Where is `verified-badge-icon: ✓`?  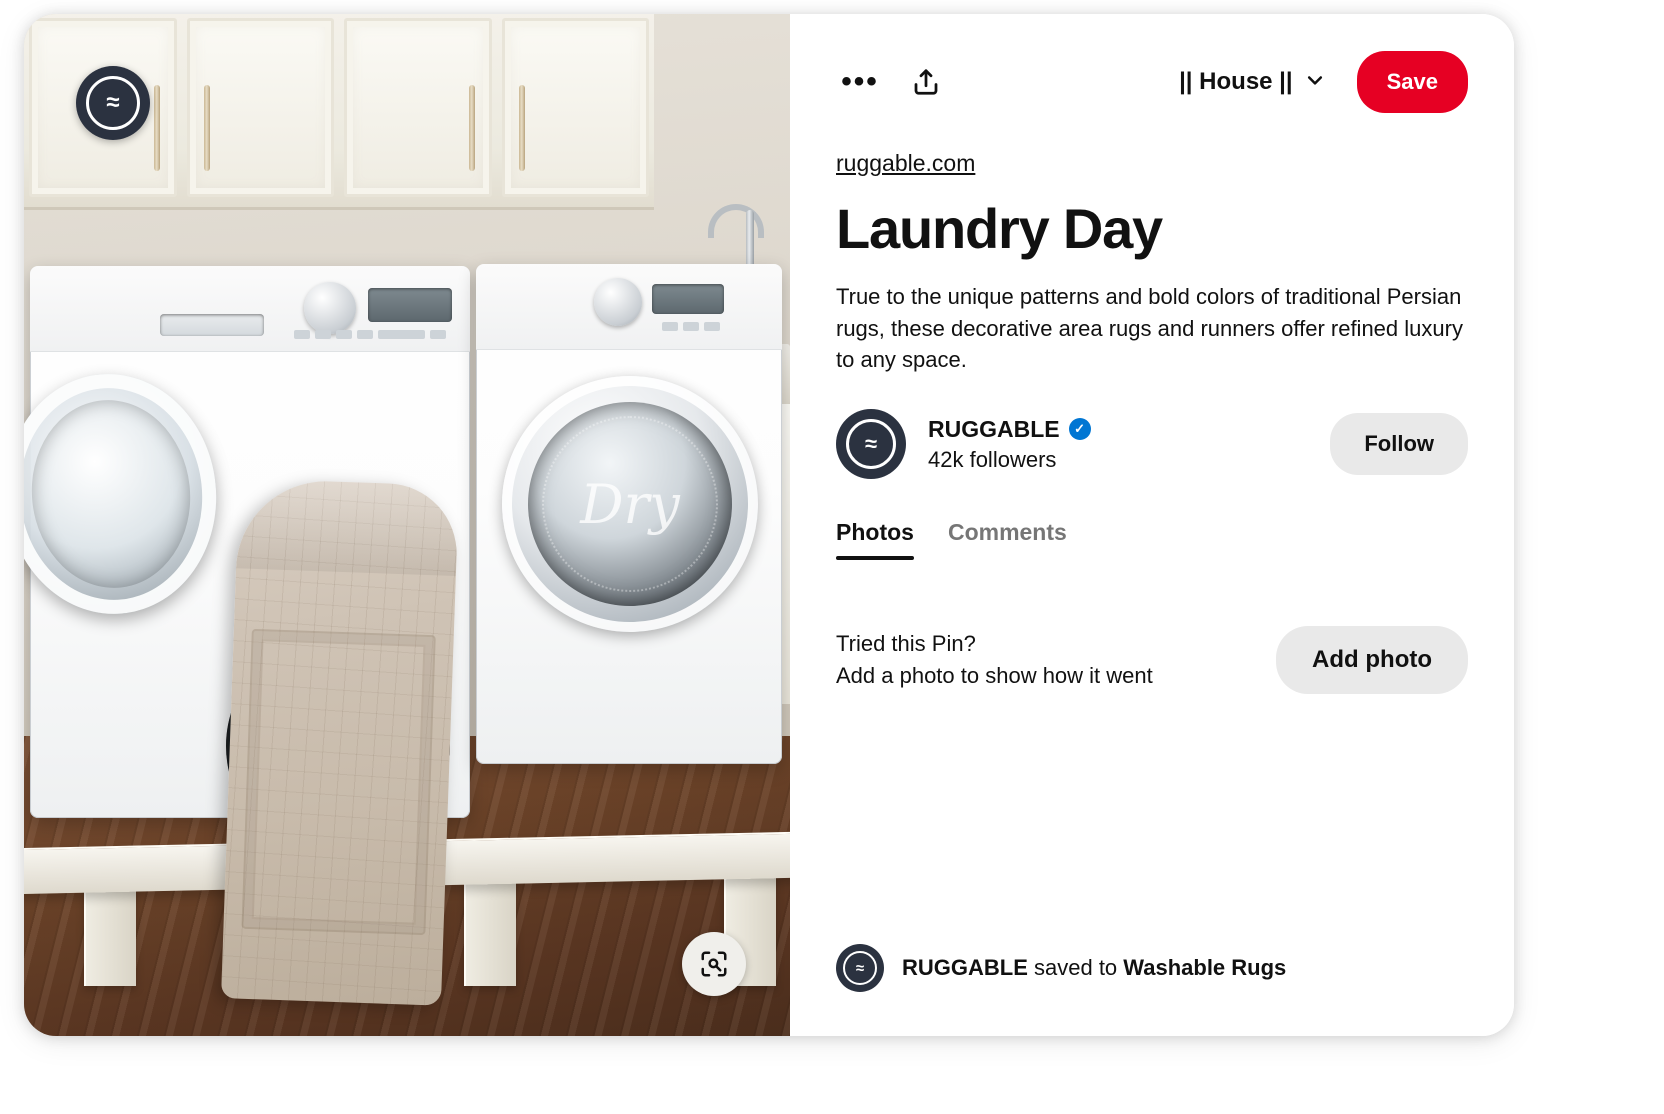 verified-badge-icon: ✓ is located at coordinates (1079, 429).